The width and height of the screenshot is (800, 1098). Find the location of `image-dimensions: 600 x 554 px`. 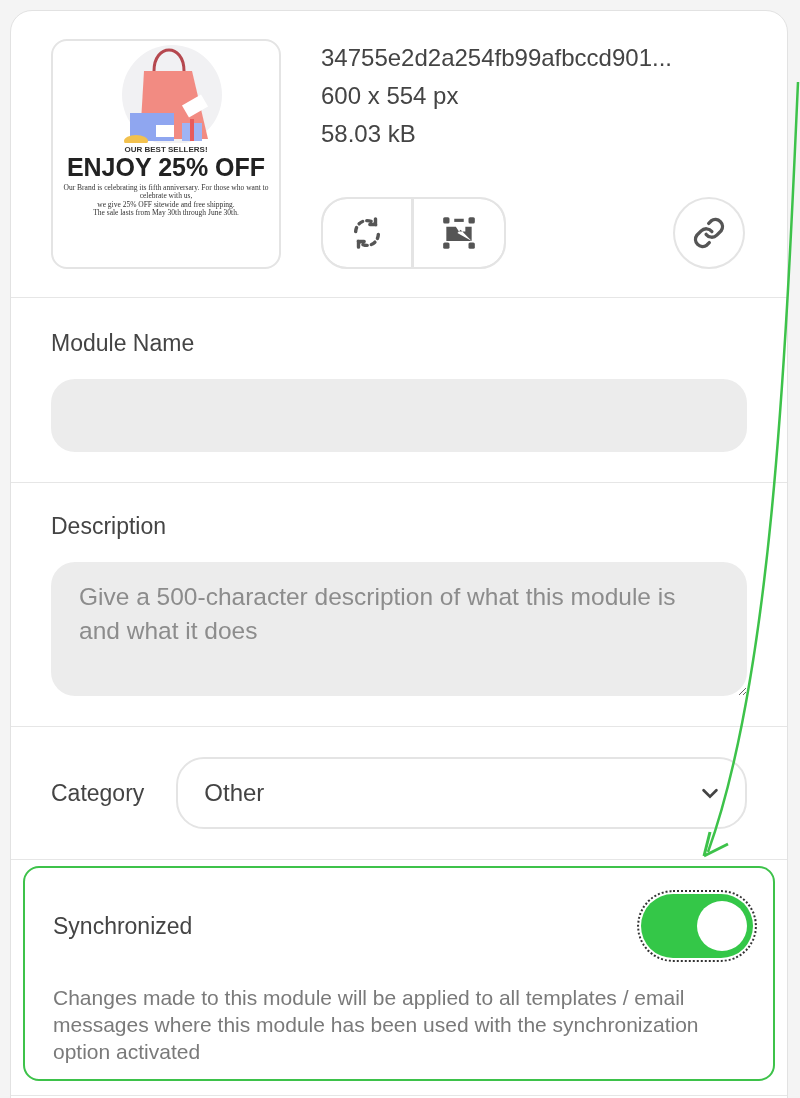

image-dimensions: 600 x 554 px is located at coordinates (390, 96).